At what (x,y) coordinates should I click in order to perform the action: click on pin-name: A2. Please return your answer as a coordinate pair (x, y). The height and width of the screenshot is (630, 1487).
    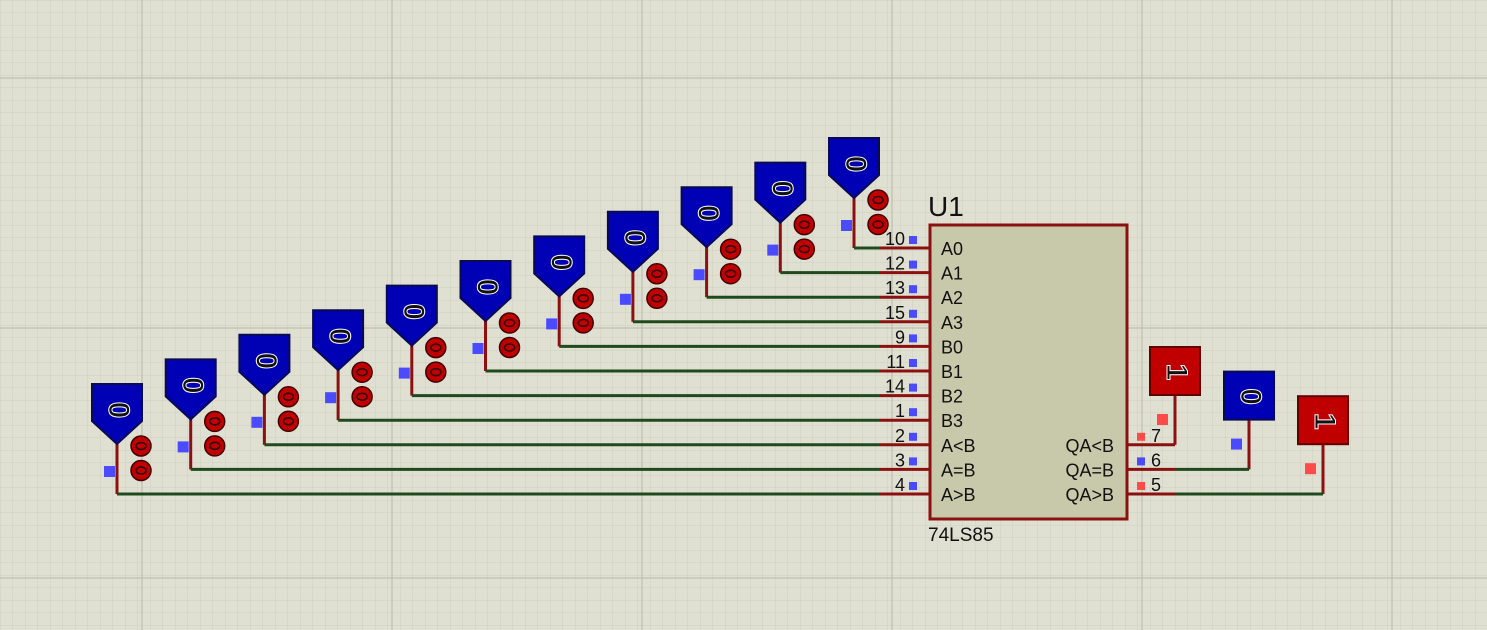
    Looking at the image, I should click on (952, 298).